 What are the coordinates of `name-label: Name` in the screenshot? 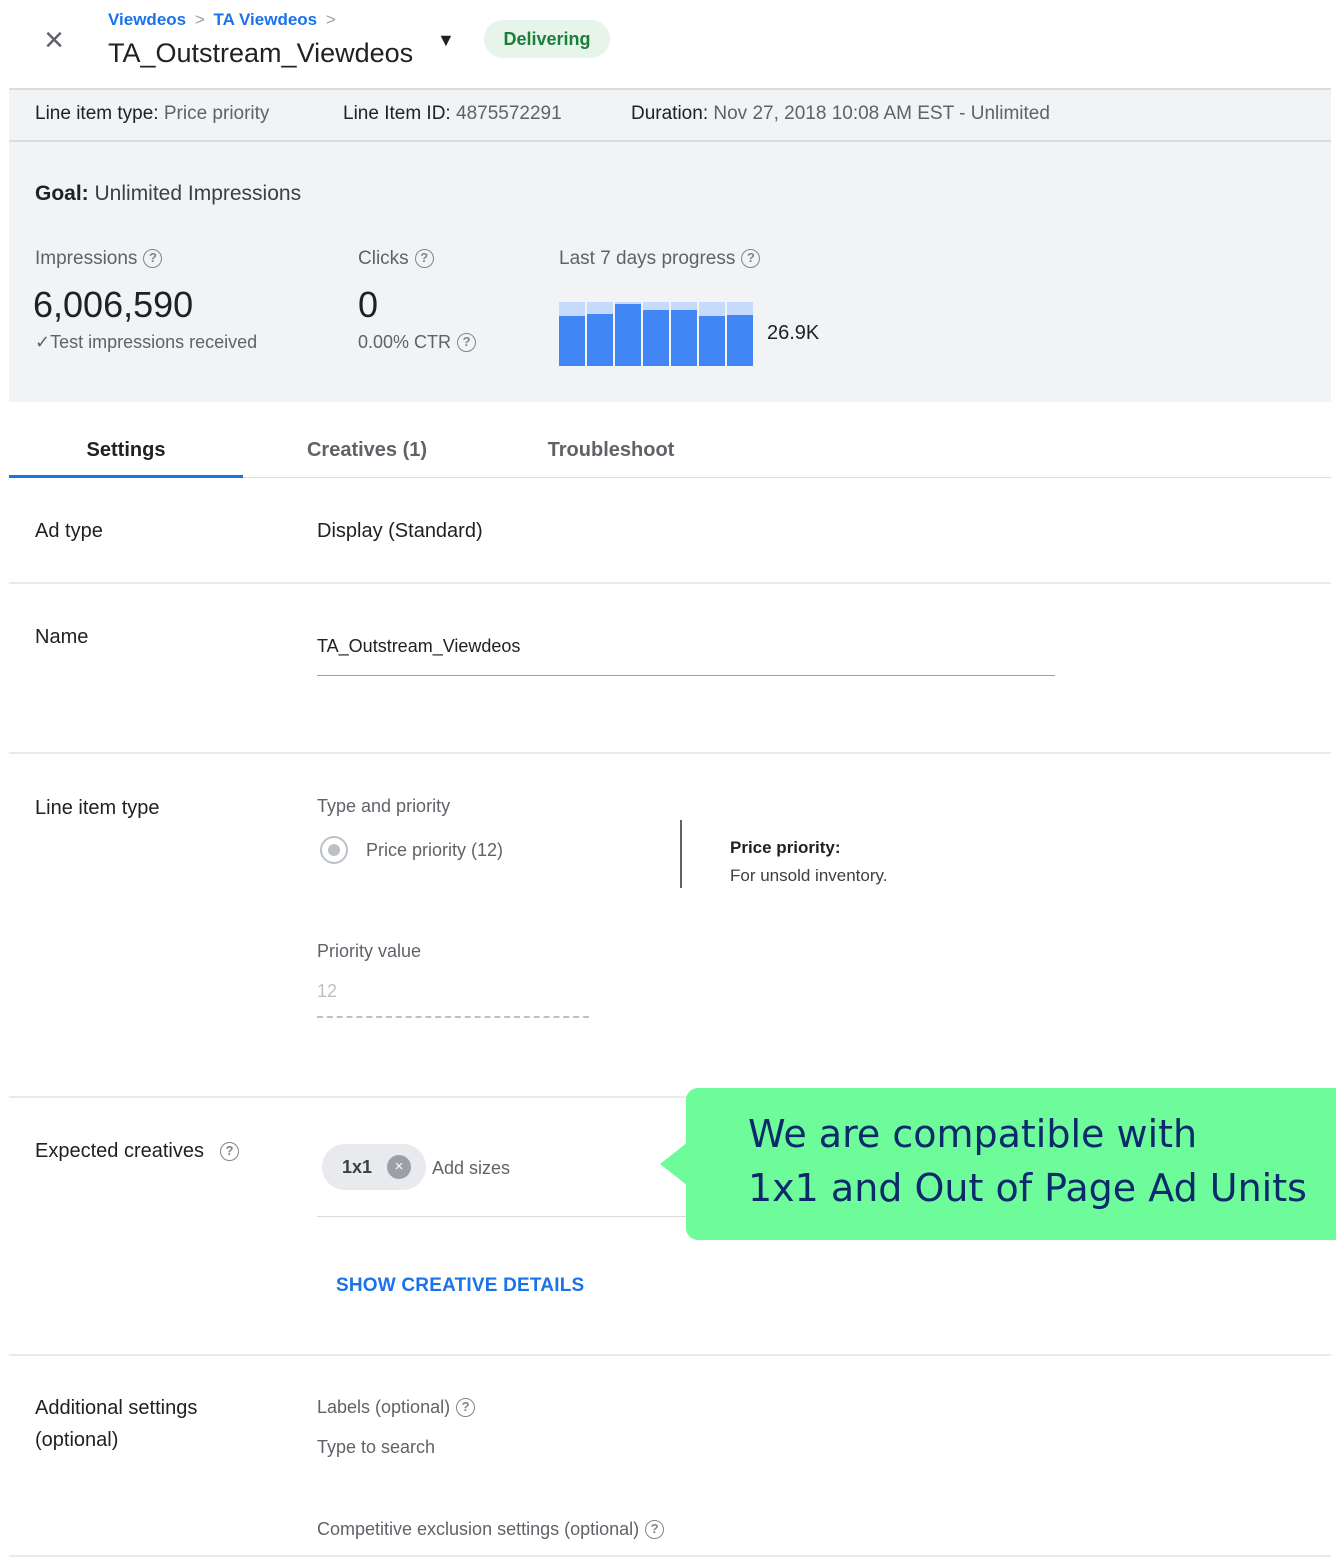 It's located at (62, 637).